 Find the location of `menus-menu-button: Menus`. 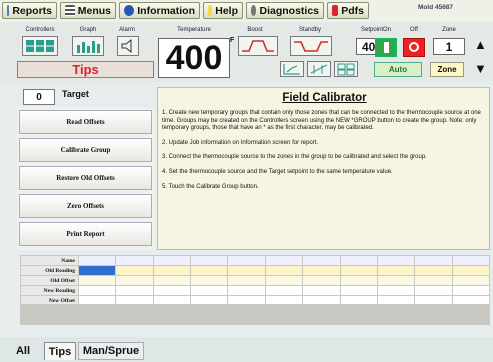

menus-menu-button: Menus is located at coordinates (88, 10).